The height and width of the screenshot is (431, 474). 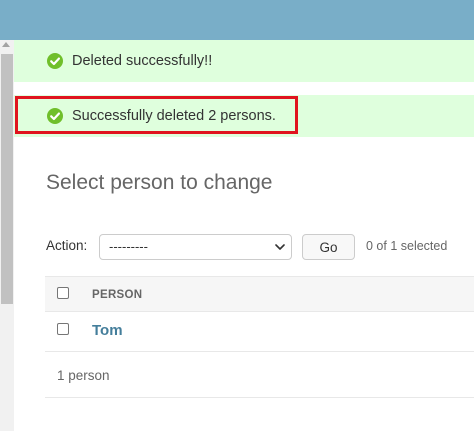 What do you see at coordinates (107, 330) in the screenshot?
I see `person-link: Tom` at bounding box center [107, 330].